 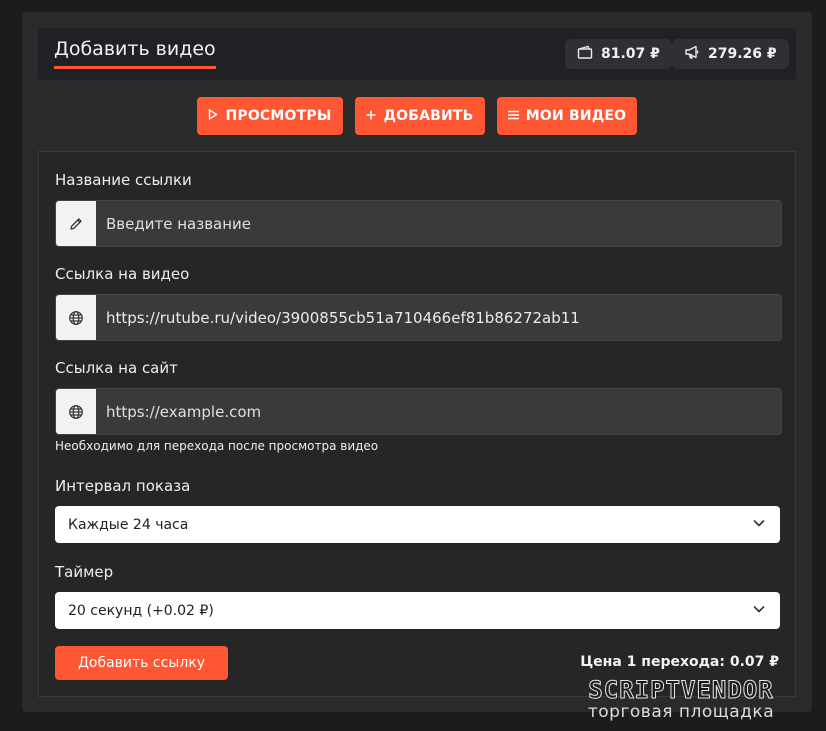 I want to click on wallet-balance-badge: 81.07 ₽, so click(x=618, y=54).